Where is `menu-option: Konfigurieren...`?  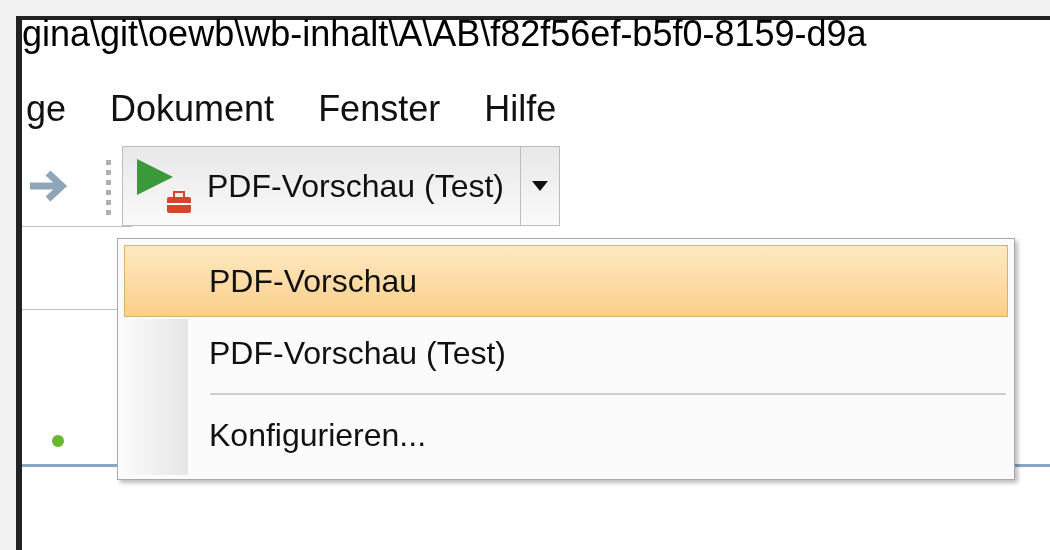
menu-option: Konfigurieren... is located at coordinates (566, 435).